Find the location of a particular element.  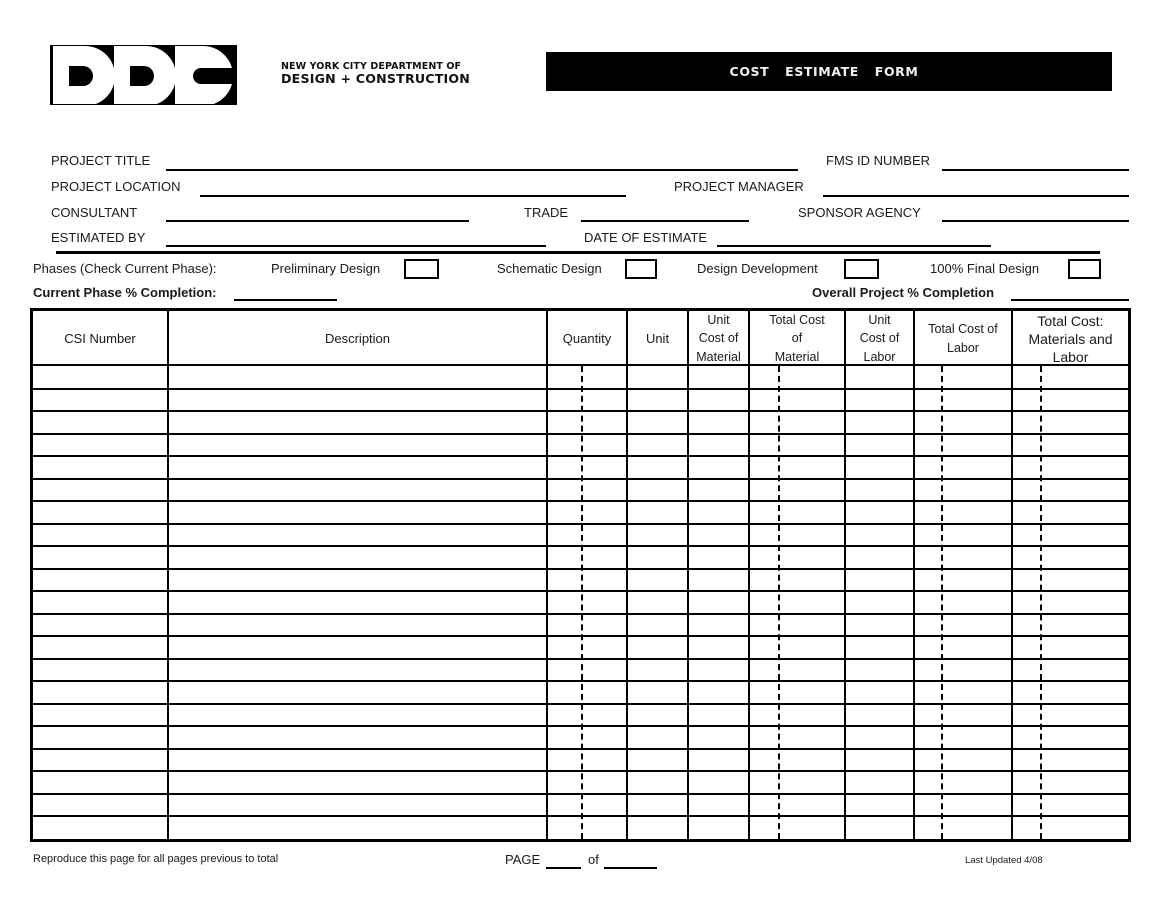

project-manager-field is located at coordinates (976, 196).